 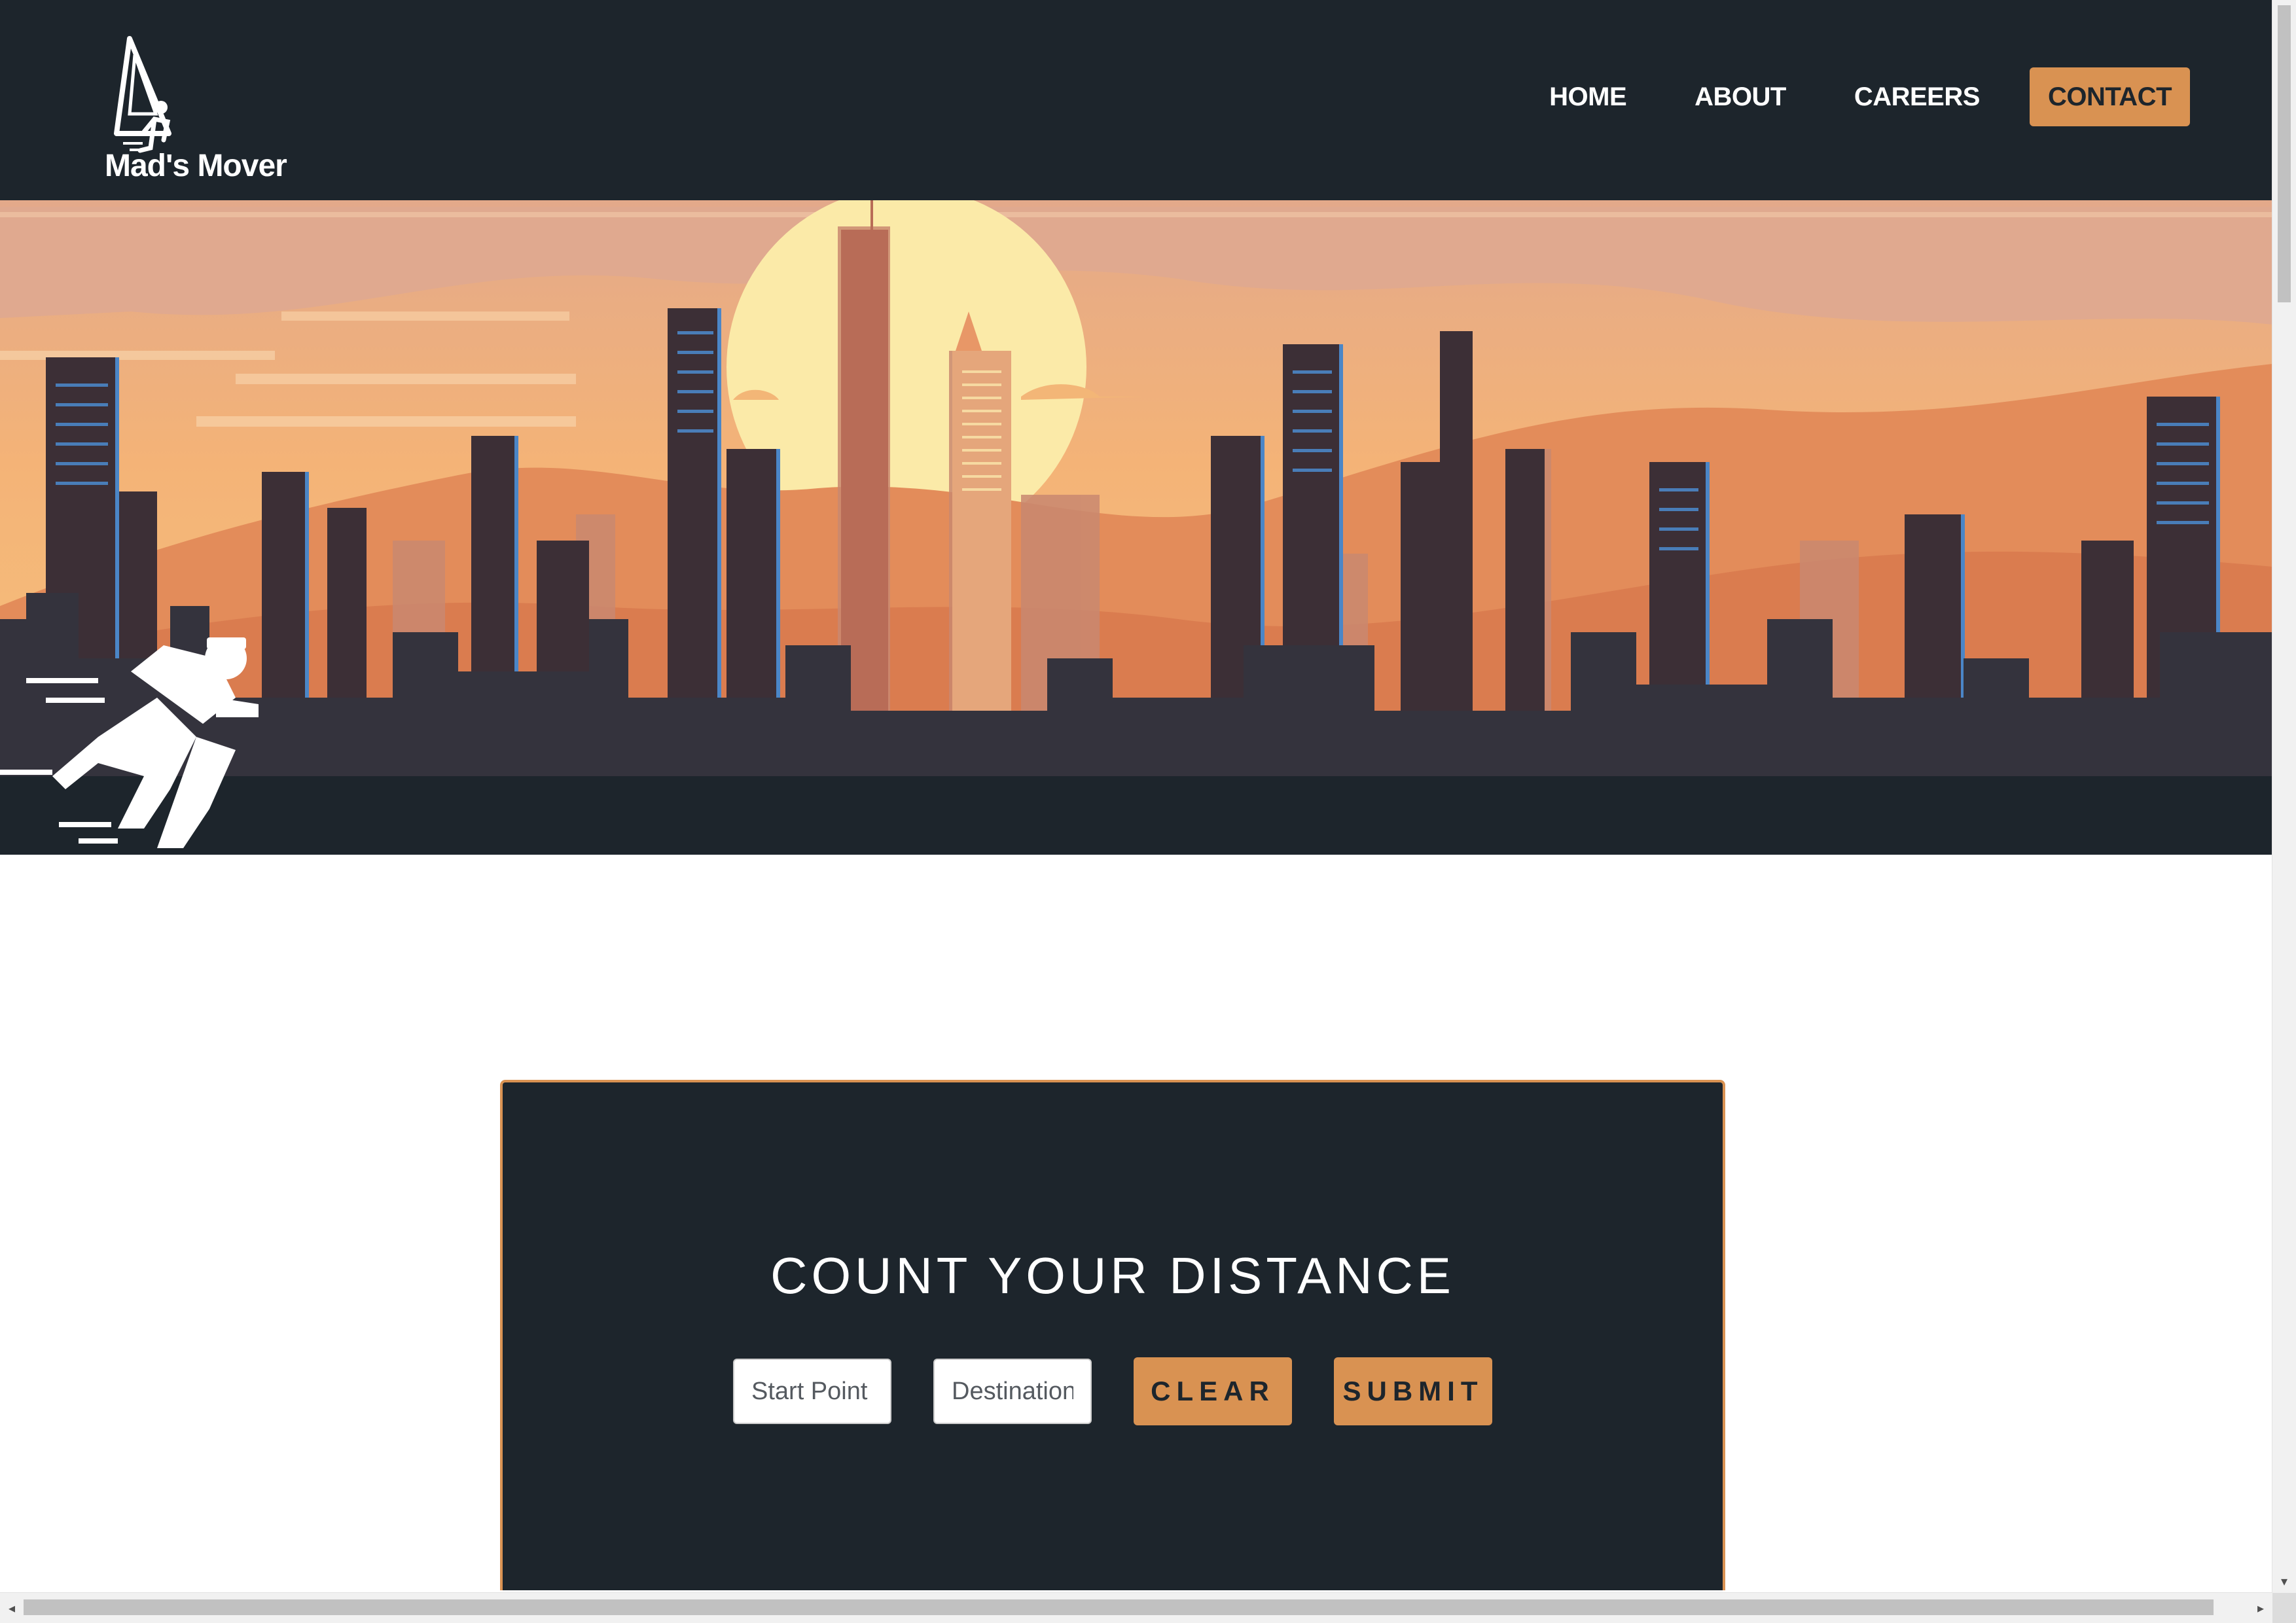 I want to click on main-nav: HOME ABOUT CAREERS CONTACT, so click(x=1852, y=97).